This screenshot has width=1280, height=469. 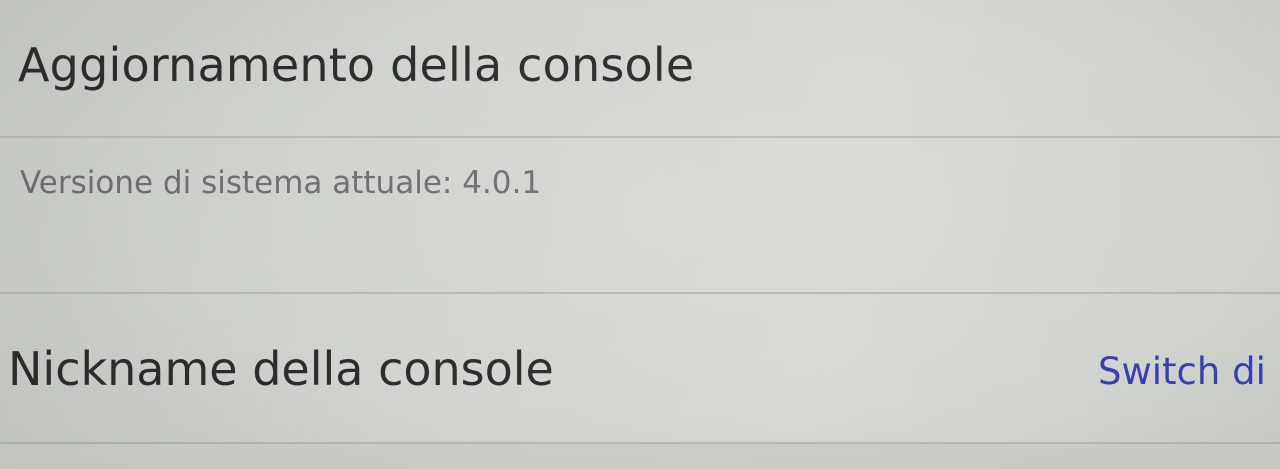 I want to click on console-nickname-value: Switch di, so click(x=1182, y=371).